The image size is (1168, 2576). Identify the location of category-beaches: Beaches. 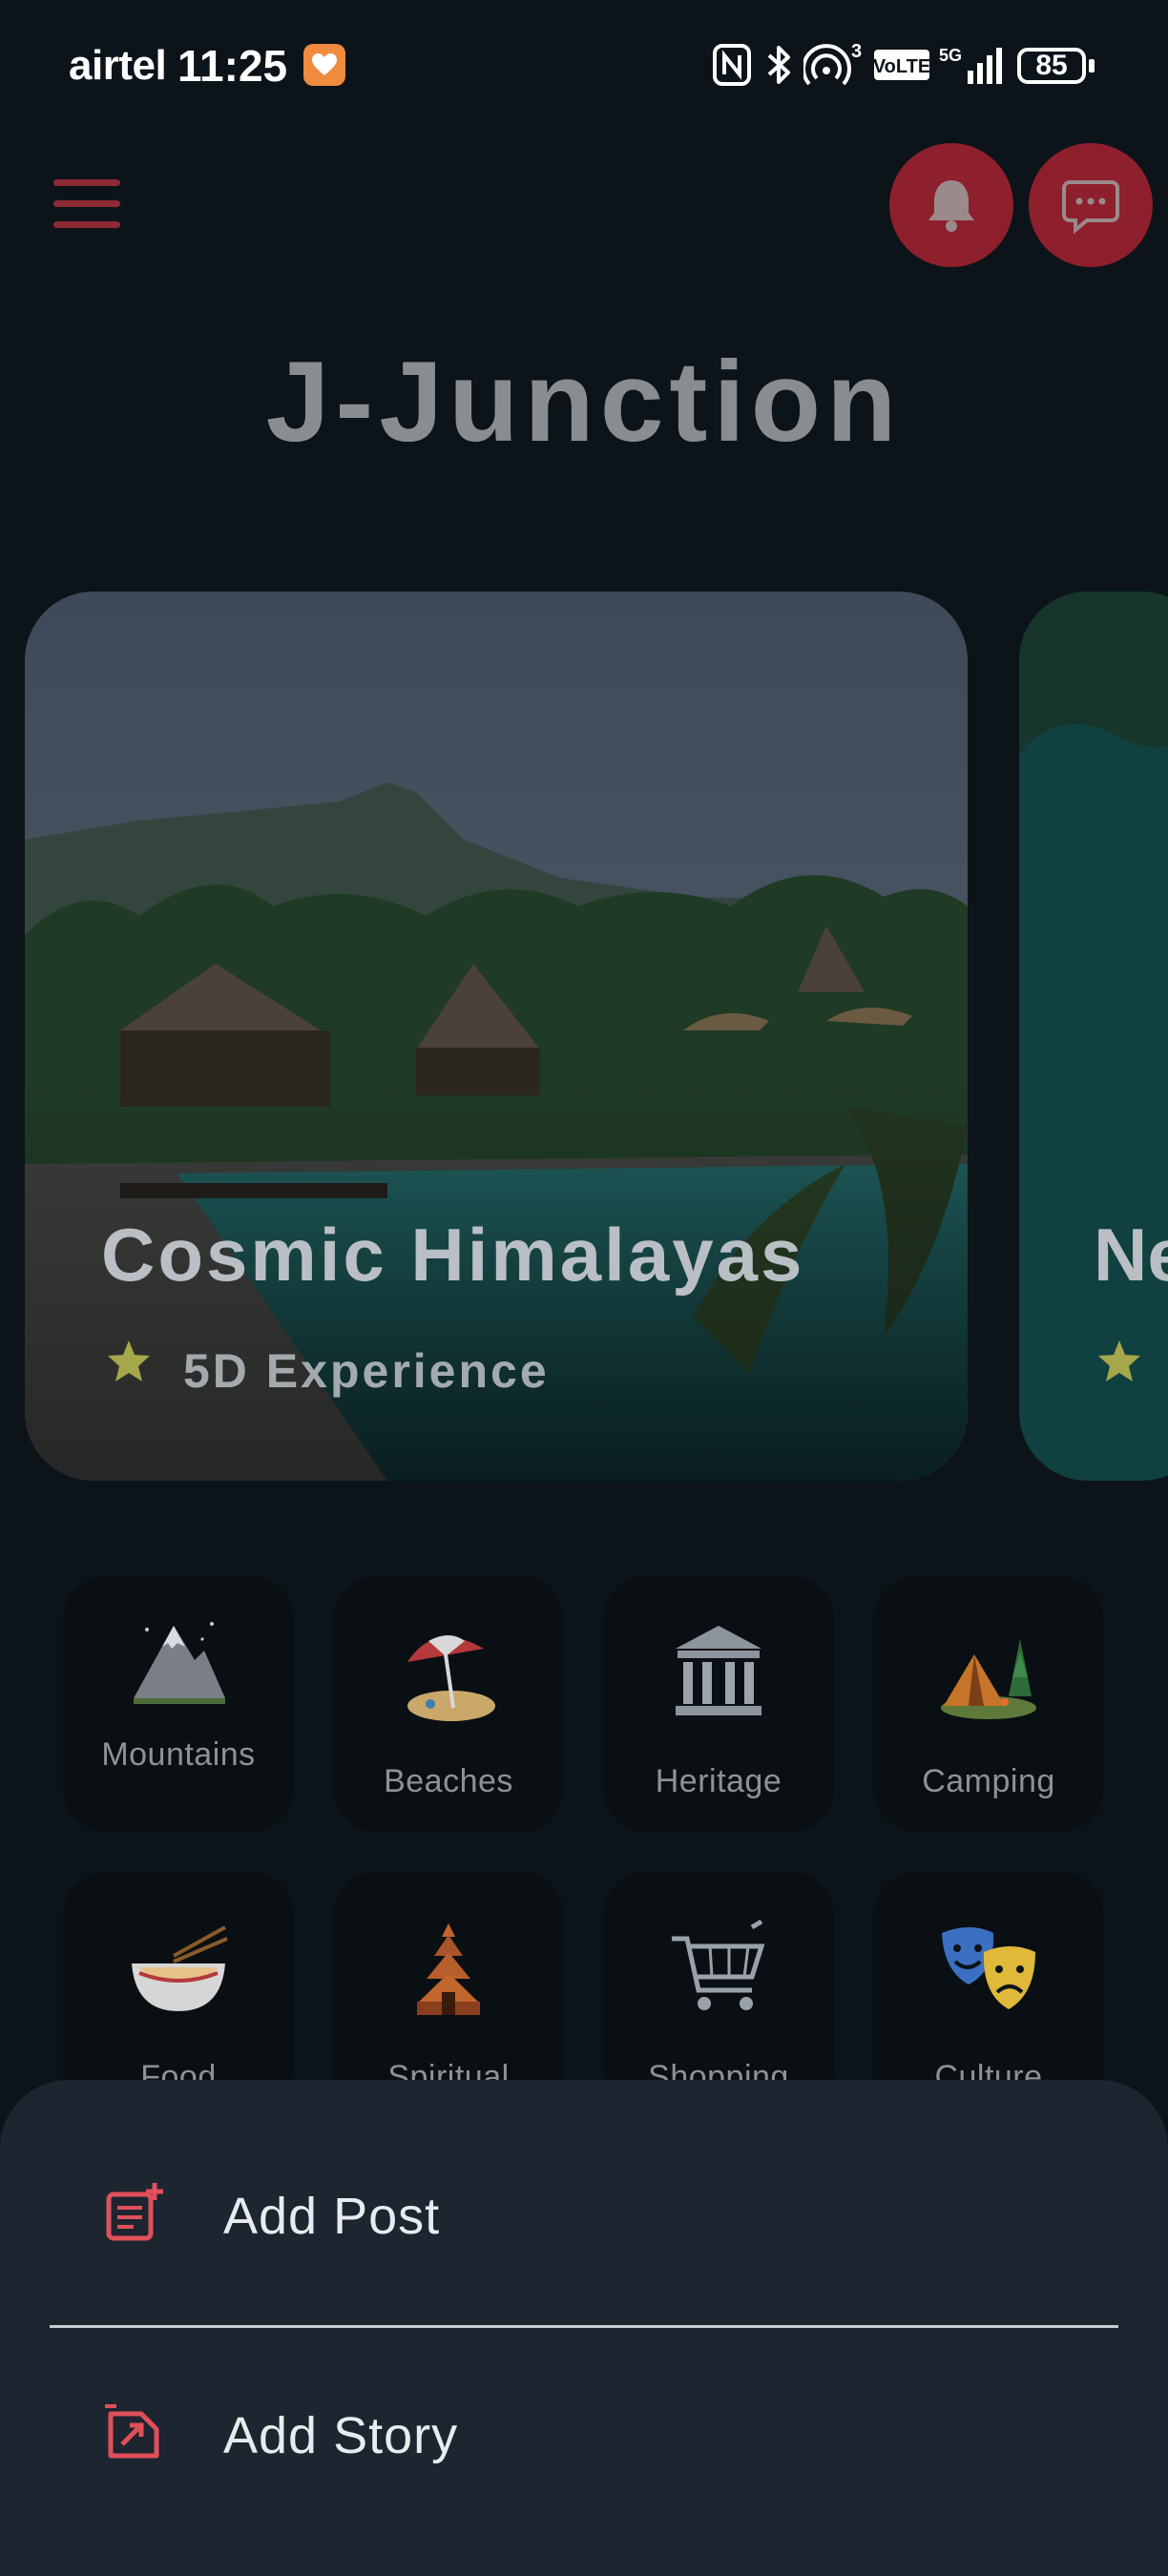
(449, 1704).